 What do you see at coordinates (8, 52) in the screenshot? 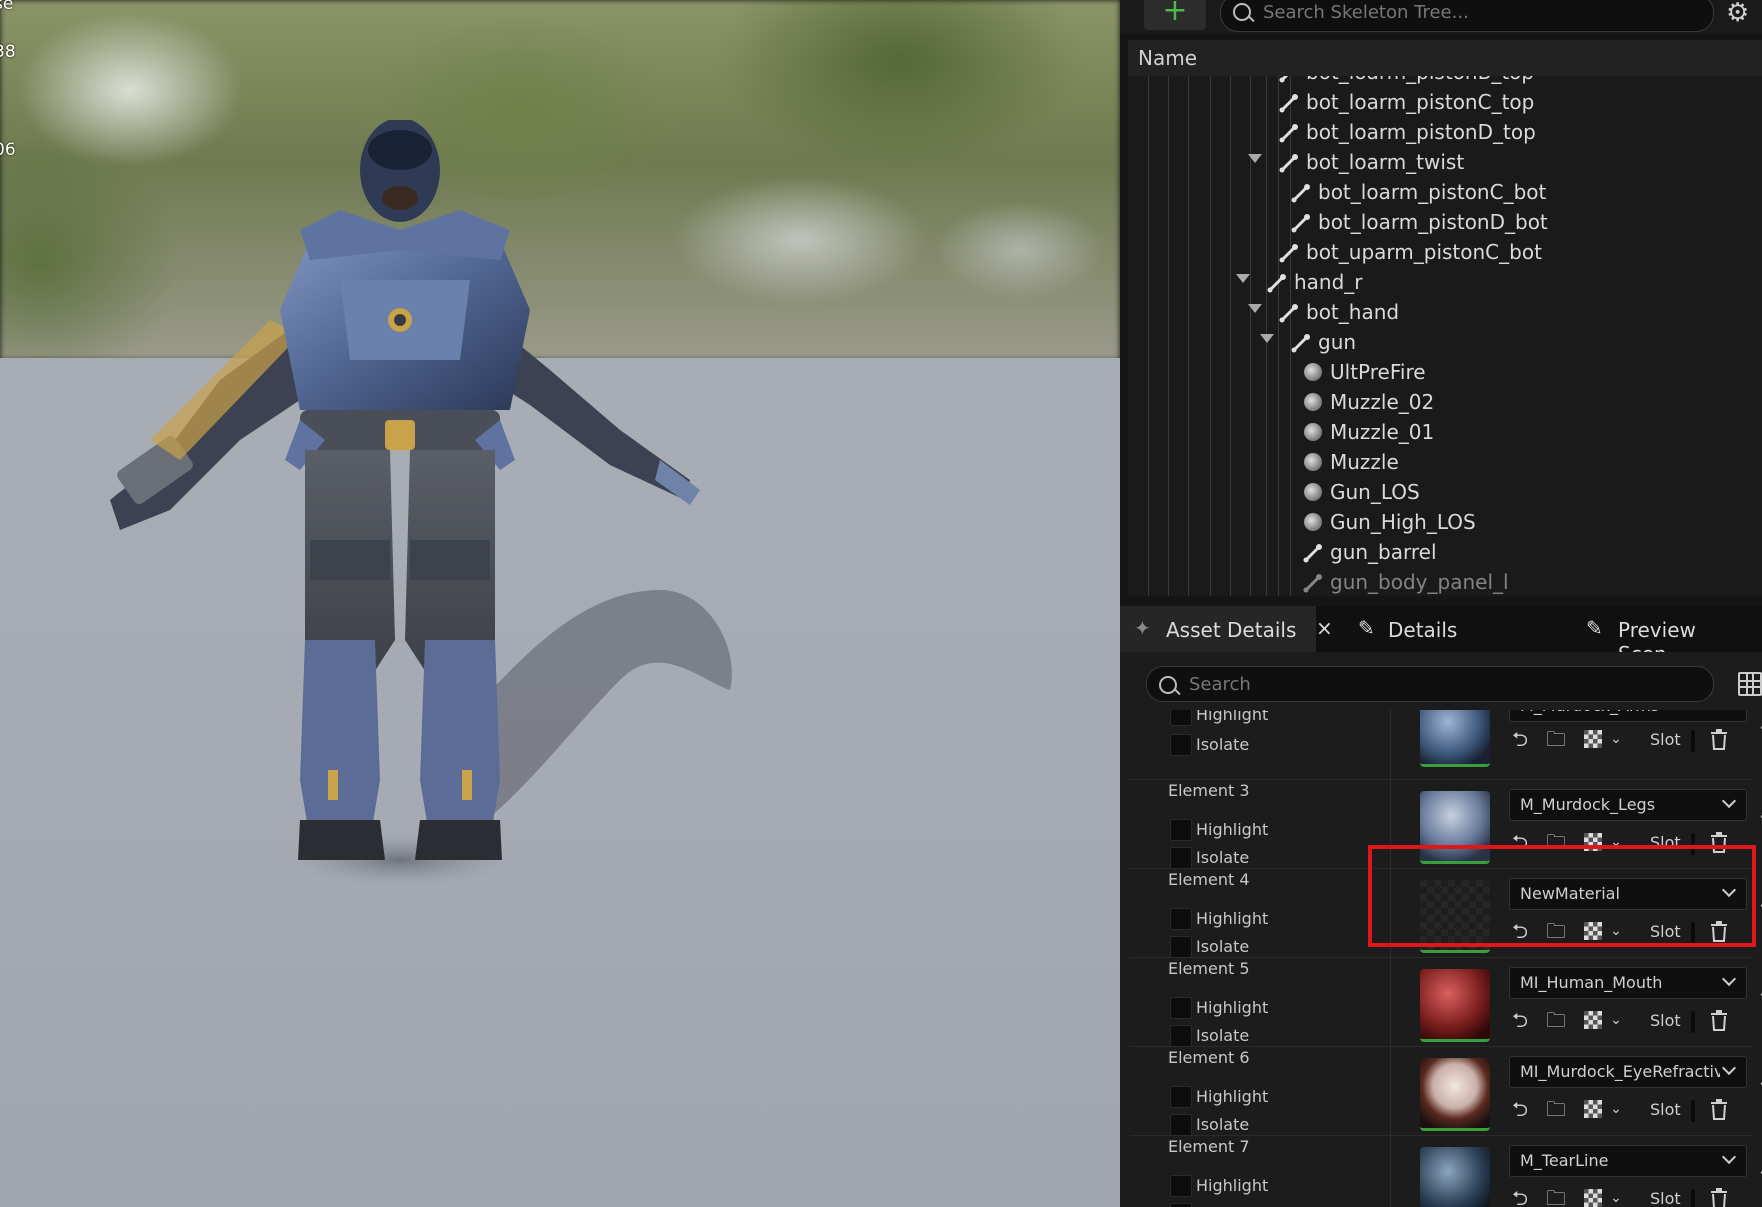
I see `overlay-line: 38` at bounding box center [8, 52].